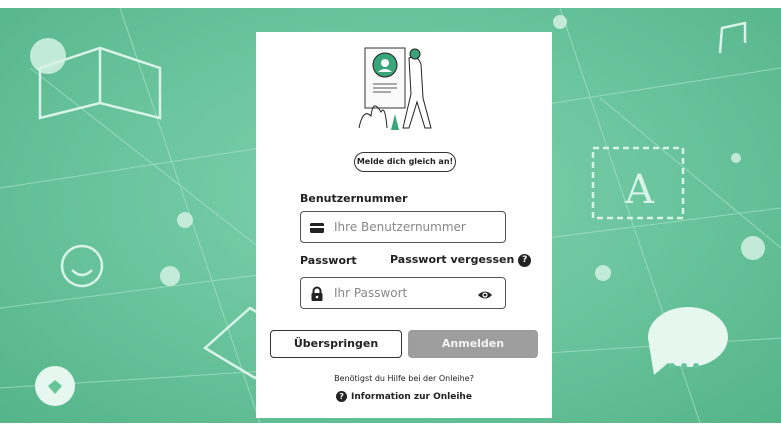 This screenshot has width=781, height=429. What do you see at coordinates (404, 378) in the screenshot?
I see `help-question-text: Benötigst du Hilfe bei der Onleihe?` at bounding box center [404, 378].